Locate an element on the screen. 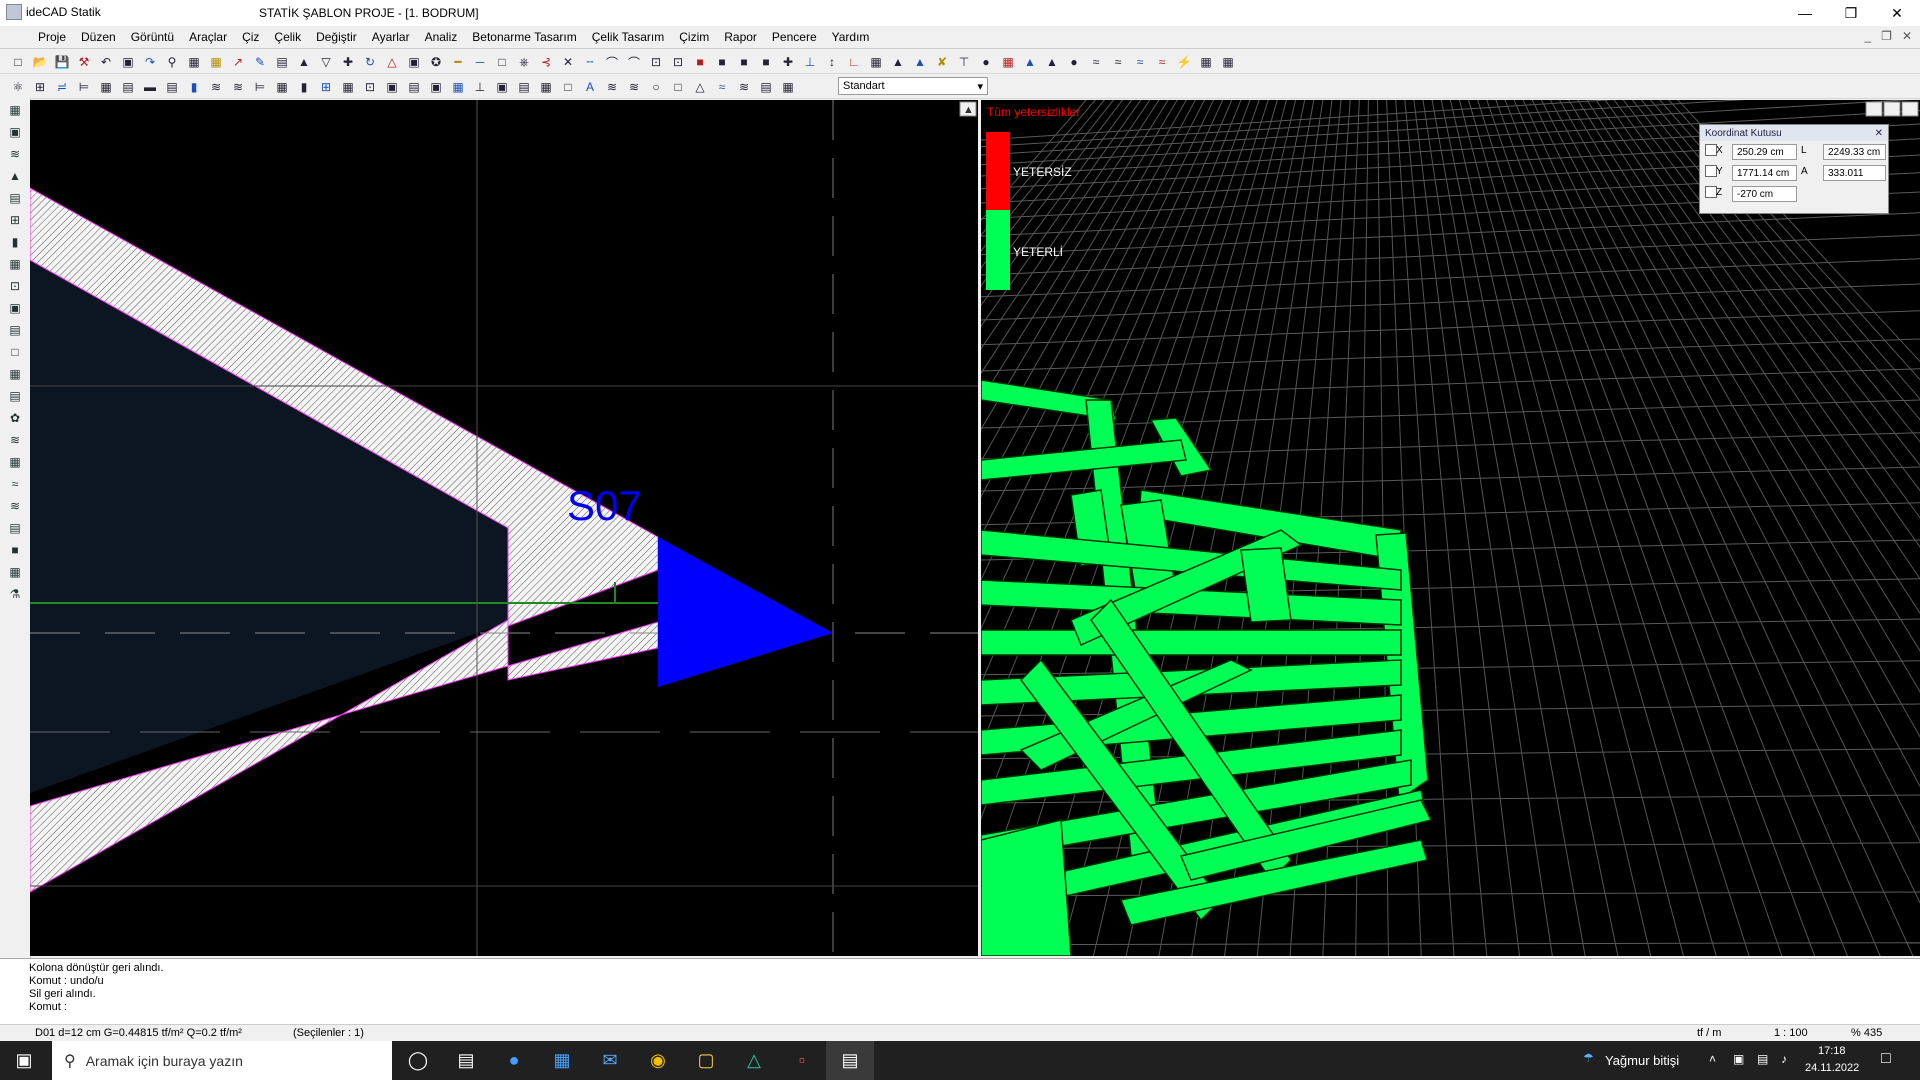 The width and height of the screenshot is (1920, 1080). menu-item: Yardım is located at coordinates (851, 37).